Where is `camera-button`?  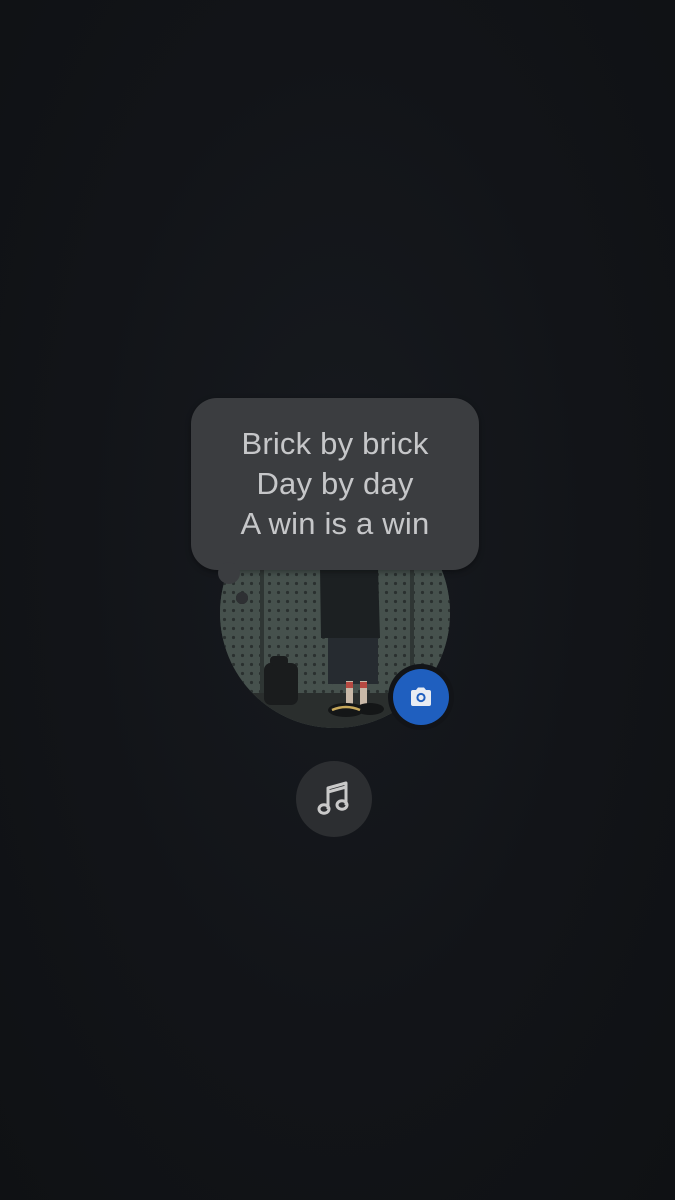
camera-button is located at coordinates (421, 697).